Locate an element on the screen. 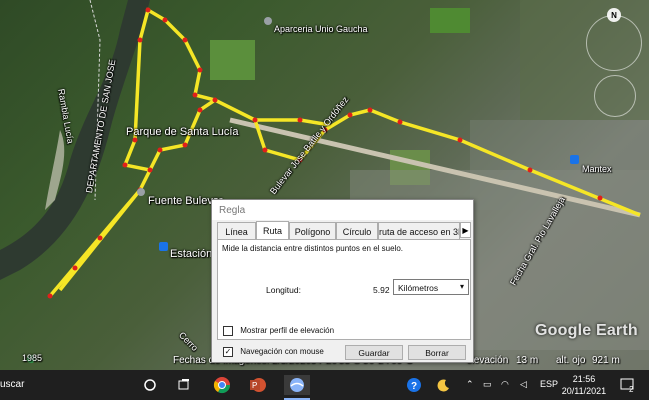 The height and width of the screenshot is (400, 649). show-elevation-checkbox is located at coordinates (228, 331).